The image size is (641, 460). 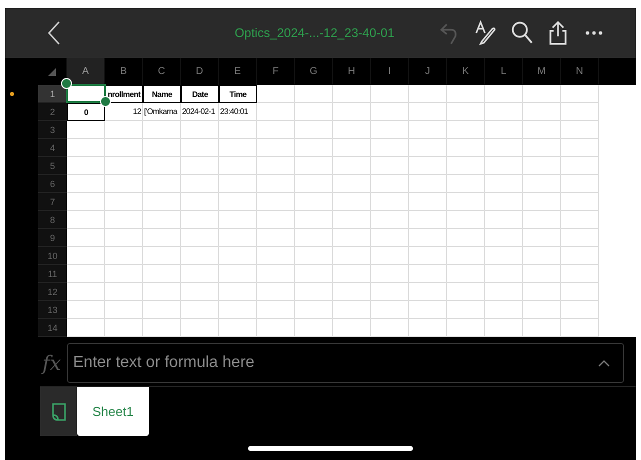 I want to click on back-icon, so click(x=54, y=33).